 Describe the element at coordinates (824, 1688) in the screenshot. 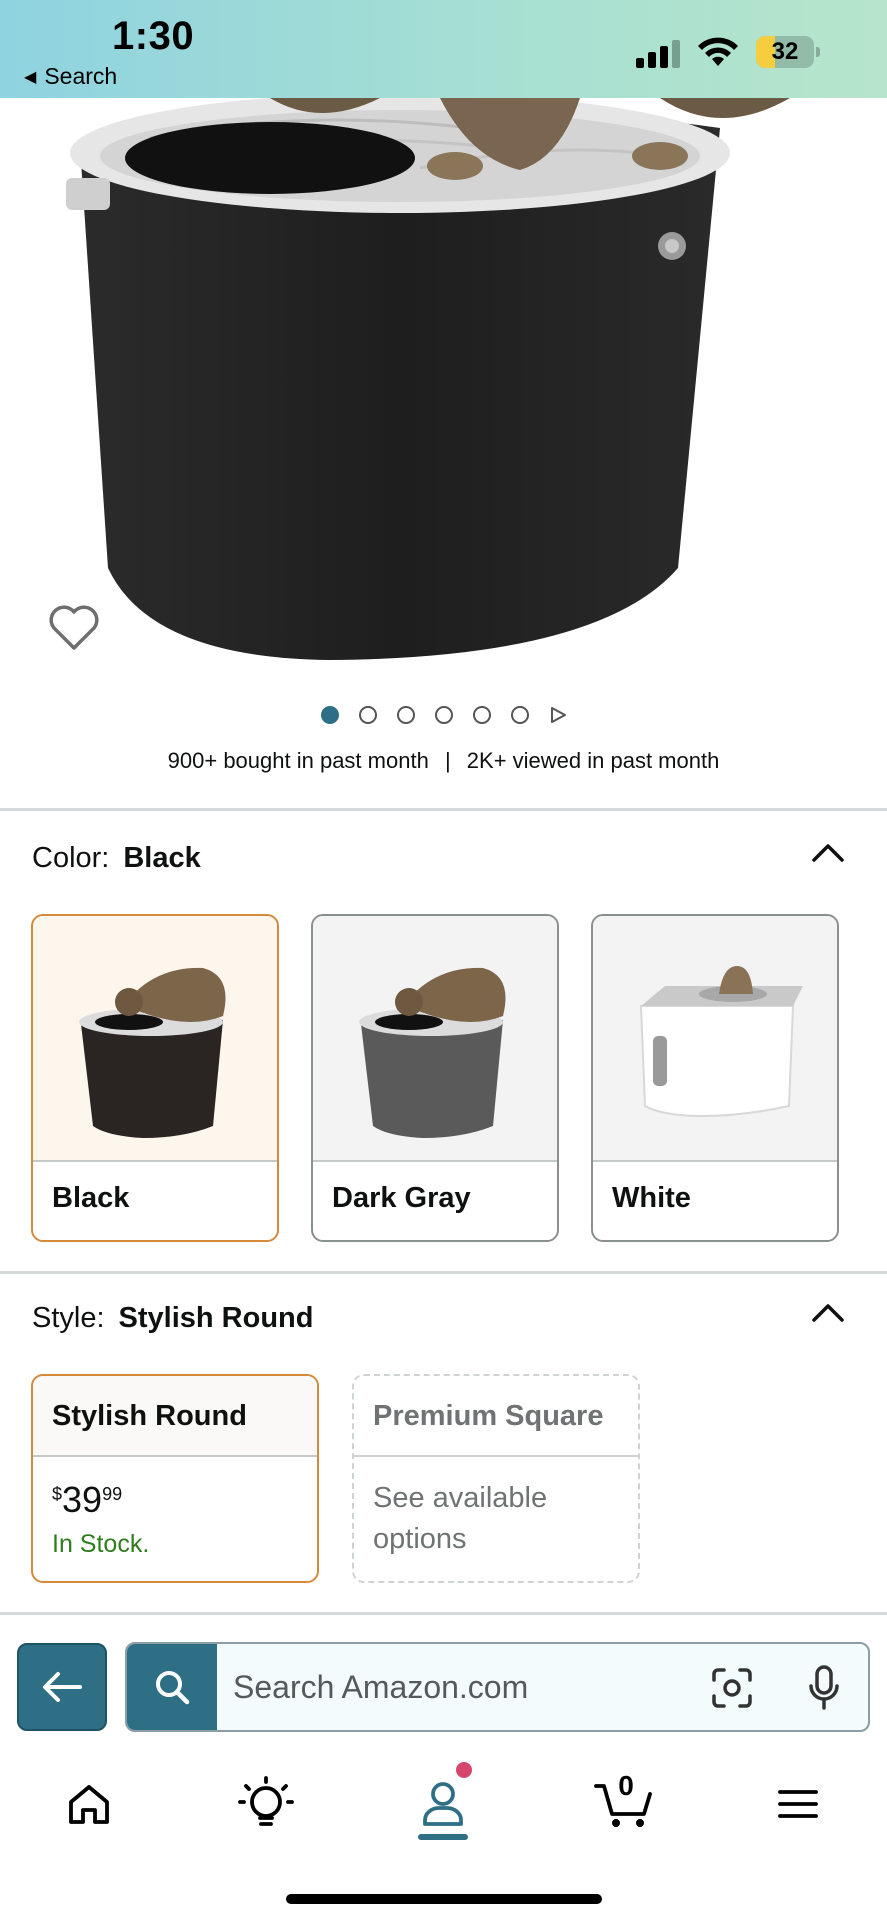

I see `microphone-icon` at that location.